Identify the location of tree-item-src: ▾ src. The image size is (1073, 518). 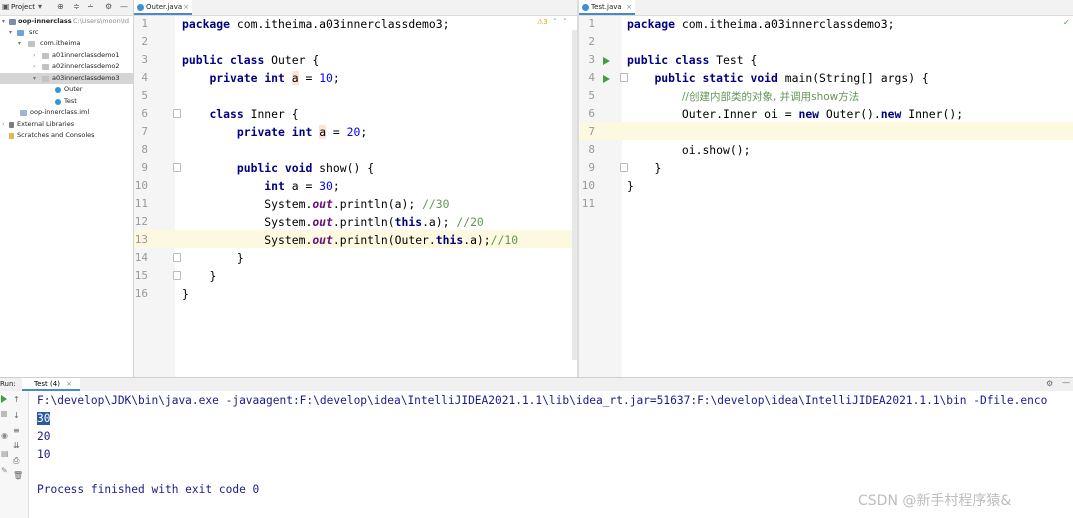
(66, 32).